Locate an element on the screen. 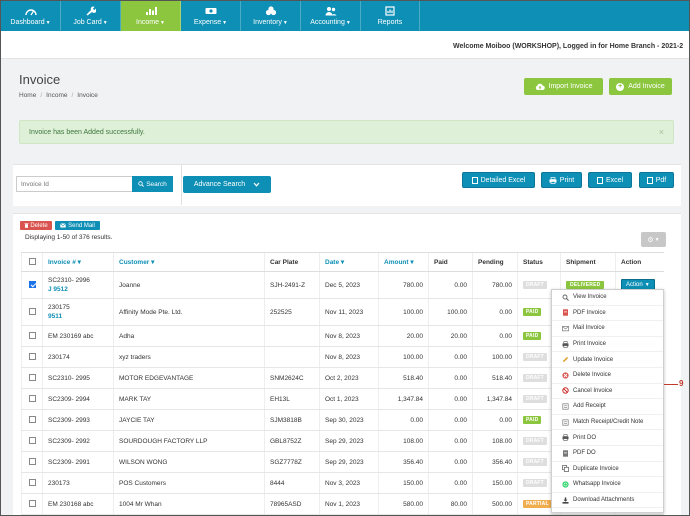  invoice-job-ref: J 9512 is located at coordinates (80, 289).